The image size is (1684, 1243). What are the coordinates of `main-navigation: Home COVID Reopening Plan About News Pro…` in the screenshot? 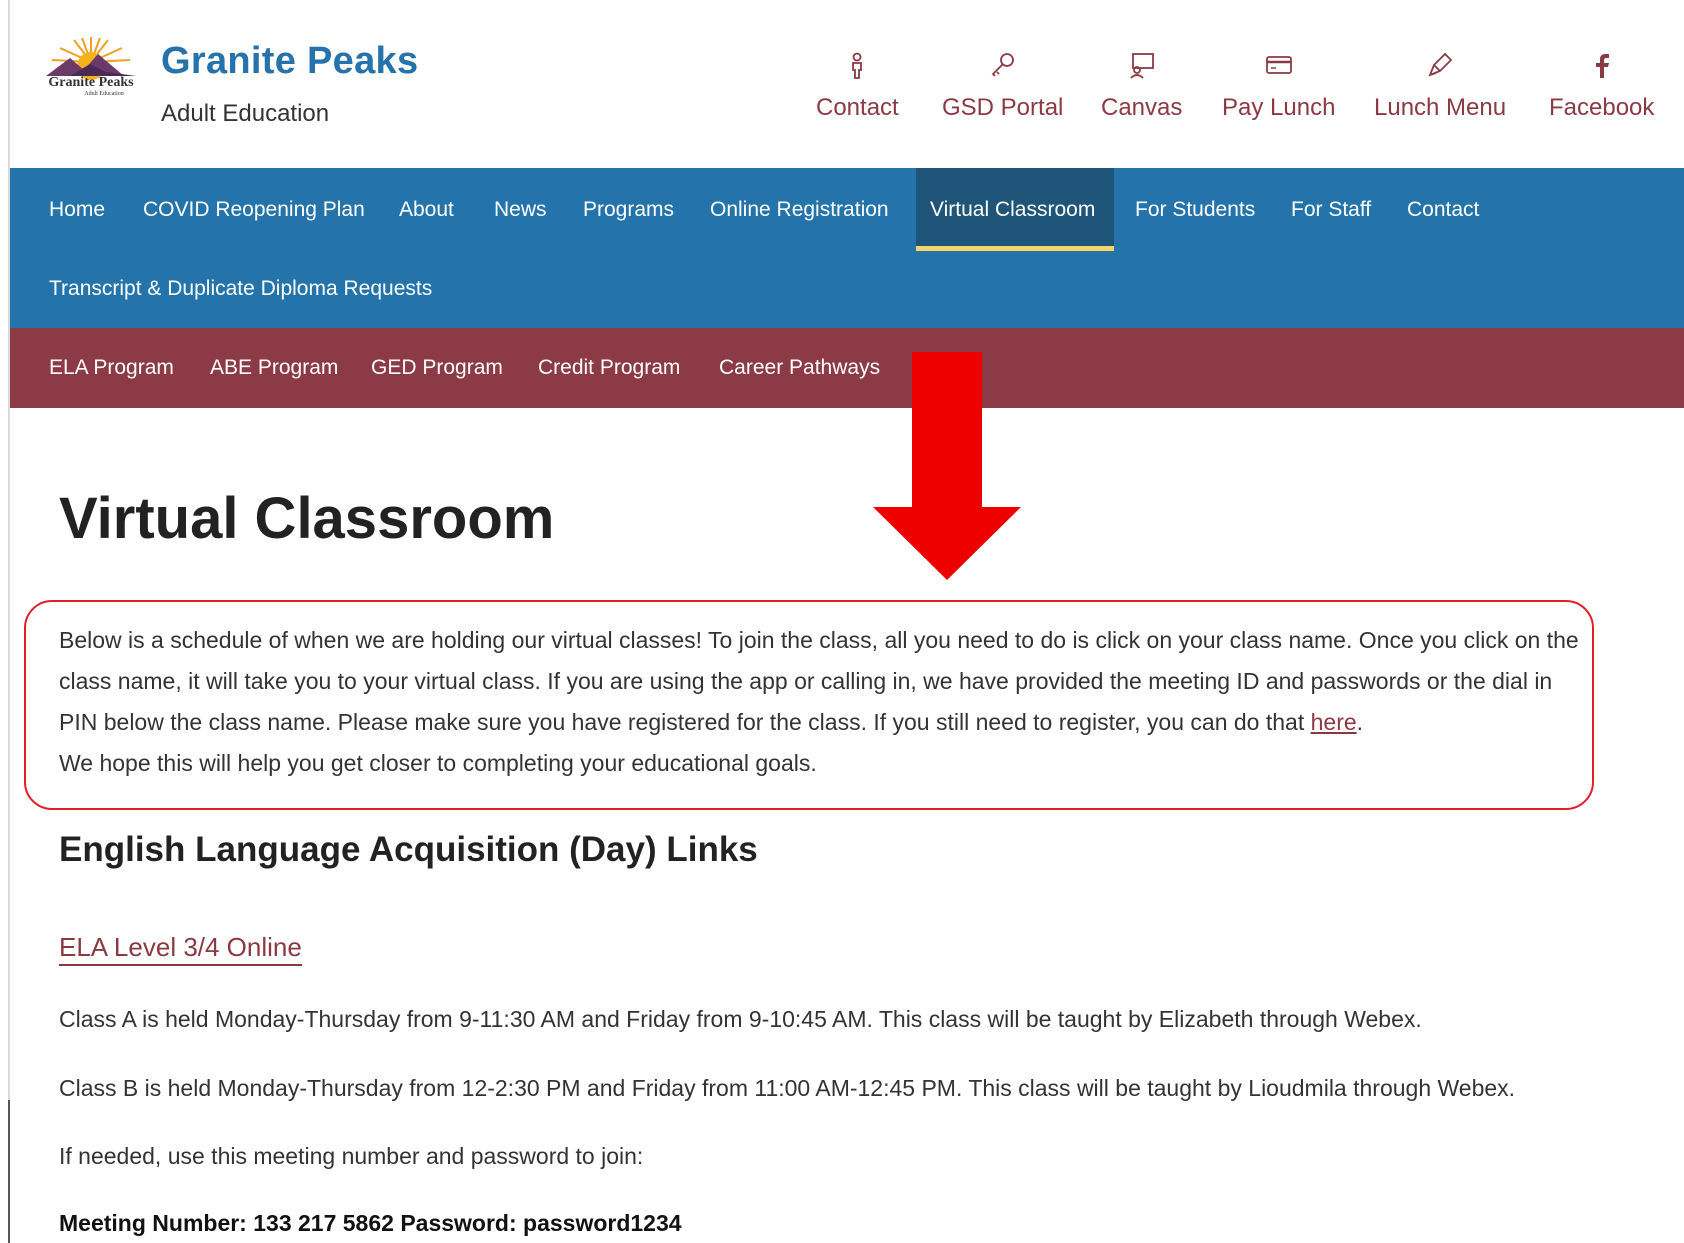 It's located at (847, 248).